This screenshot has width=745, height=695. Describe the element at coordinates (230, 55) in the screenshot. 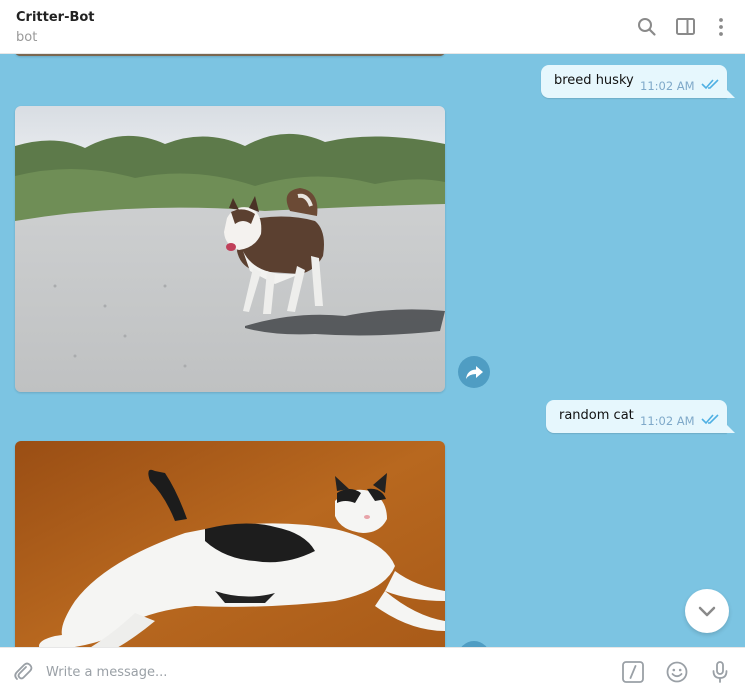

I see `previous-photo` at that location.